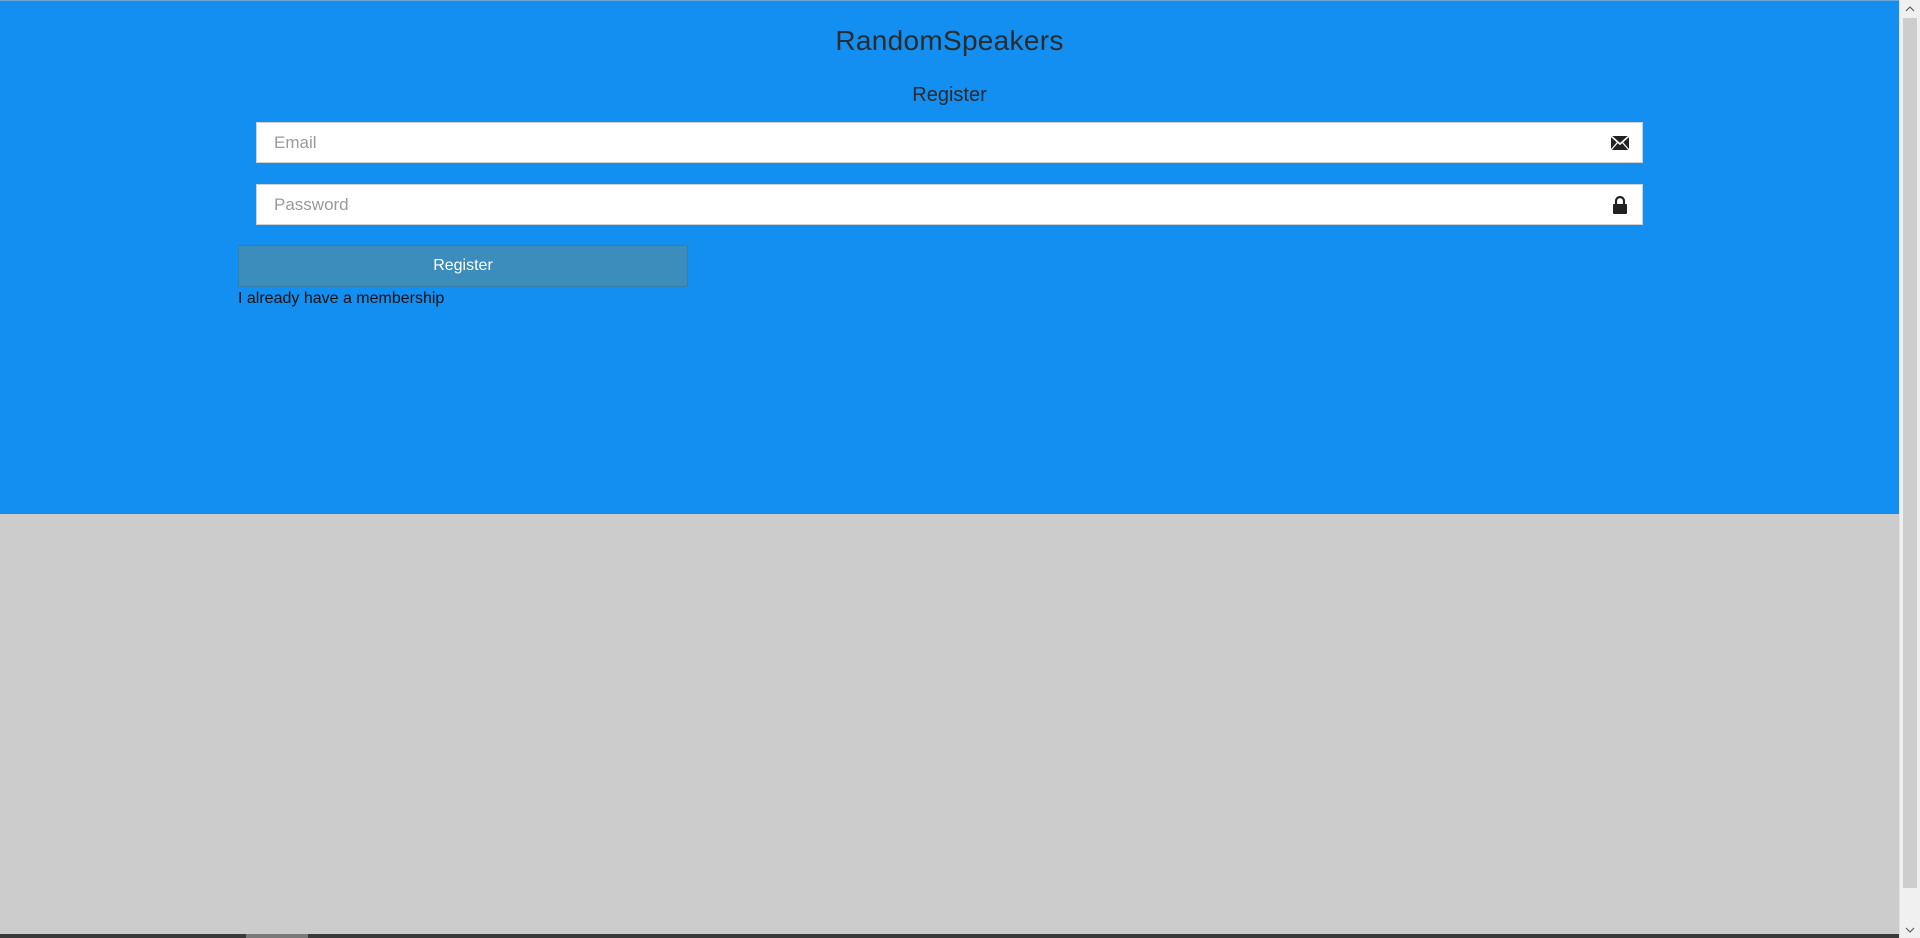 The width and height of the screenshot is (1920, 938). What do you see at coordinates (341, 299) in the screenshot?
I see `membership-link: I already have a membership` at bounding box center [341, 299].